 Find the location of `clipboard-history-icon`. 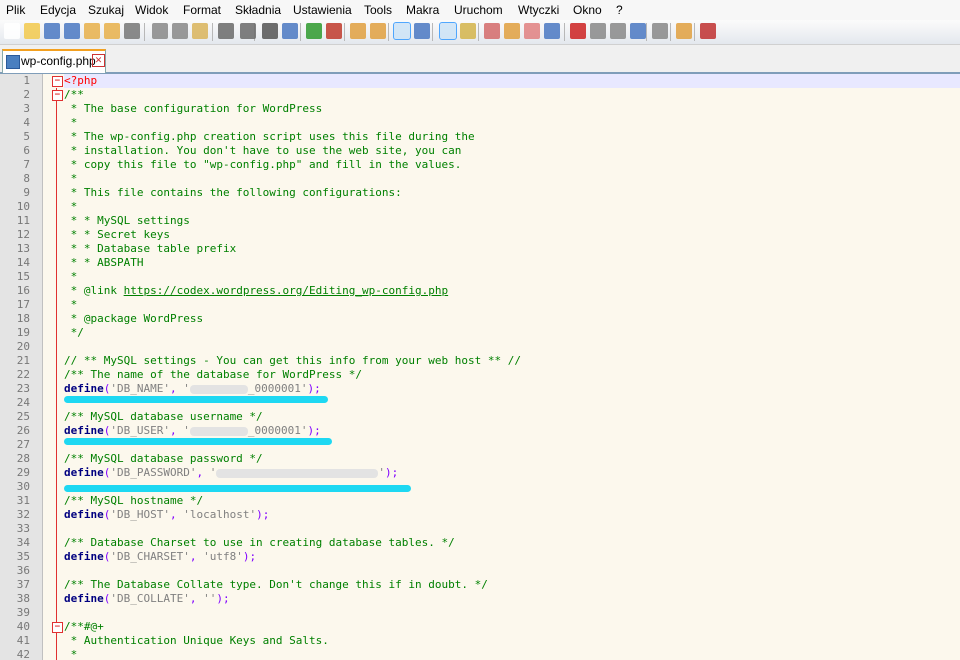

clipboard-history-icon is located at coordinates (532, 31).